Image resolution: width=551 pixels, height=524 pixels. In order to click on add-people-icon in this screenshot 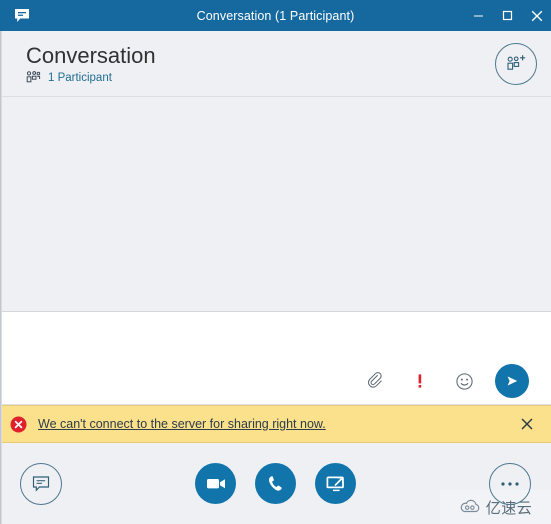, I will do `click(516, 62)`.